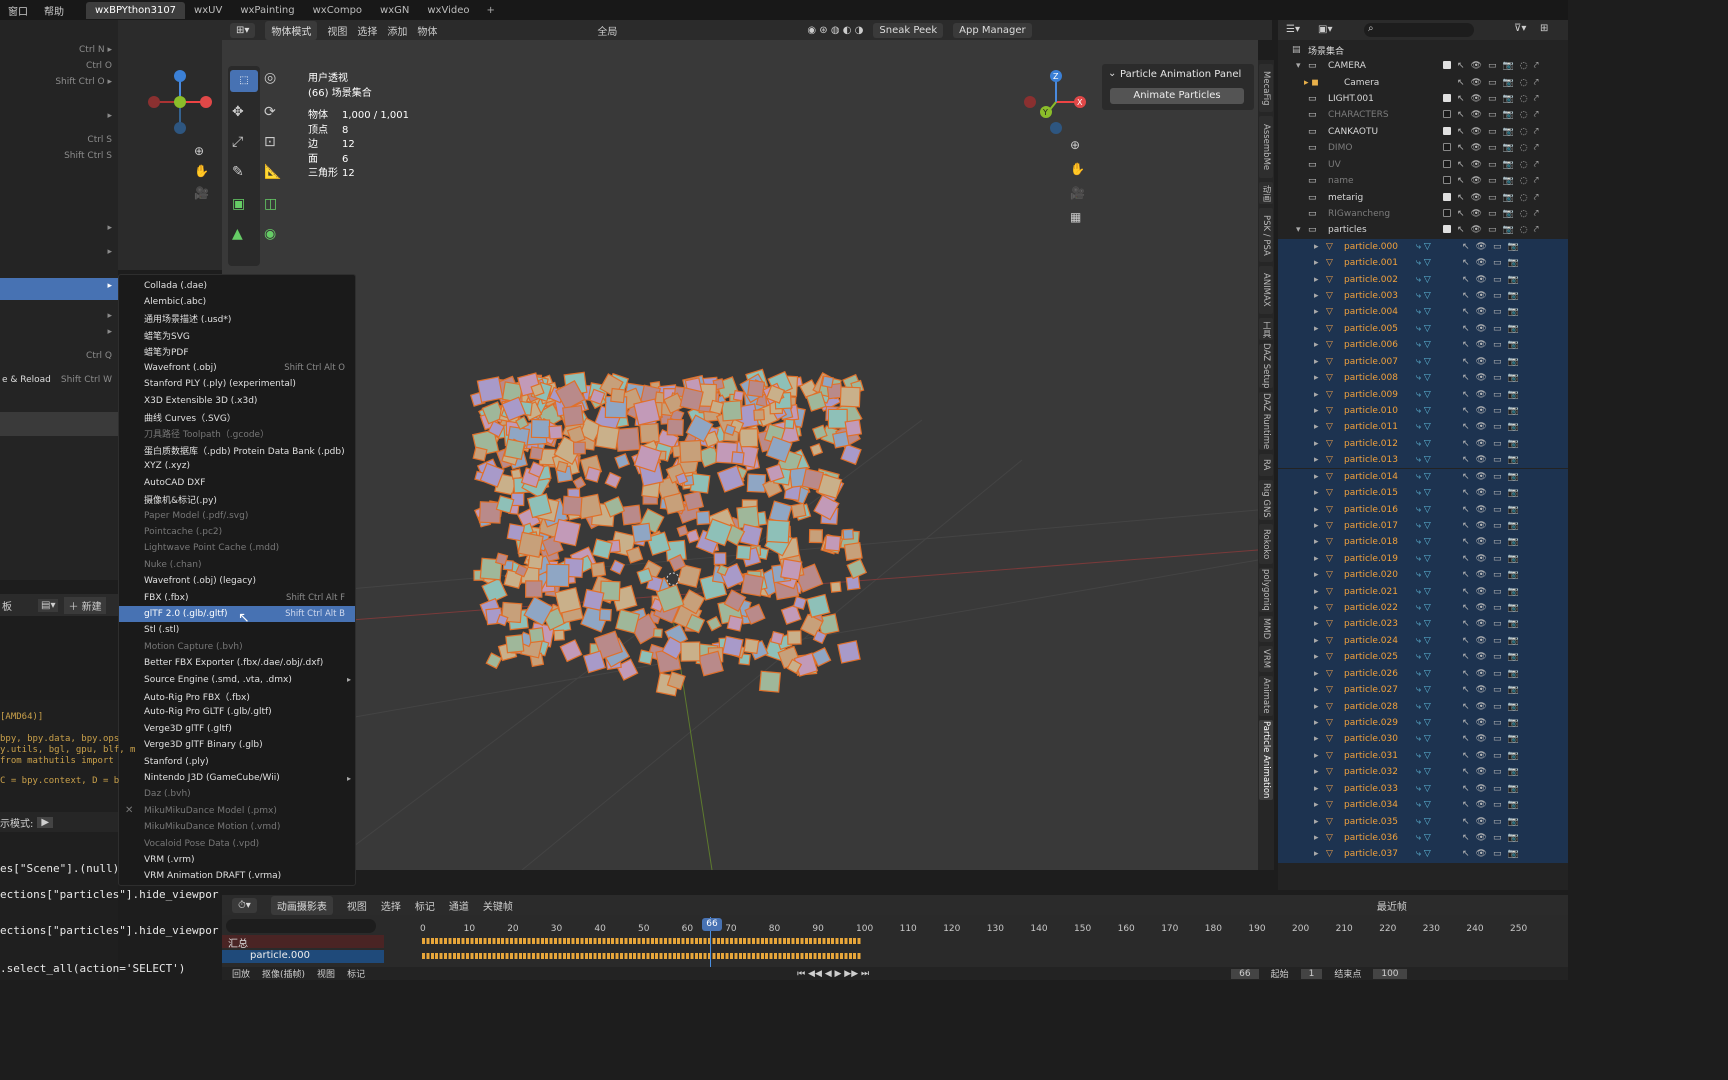 The height and width of the screenshot is (1080, 1728). Describe the element at coordinates (199, 151) in the screenshot. I see `zoom-icon: ⊕` at that location.